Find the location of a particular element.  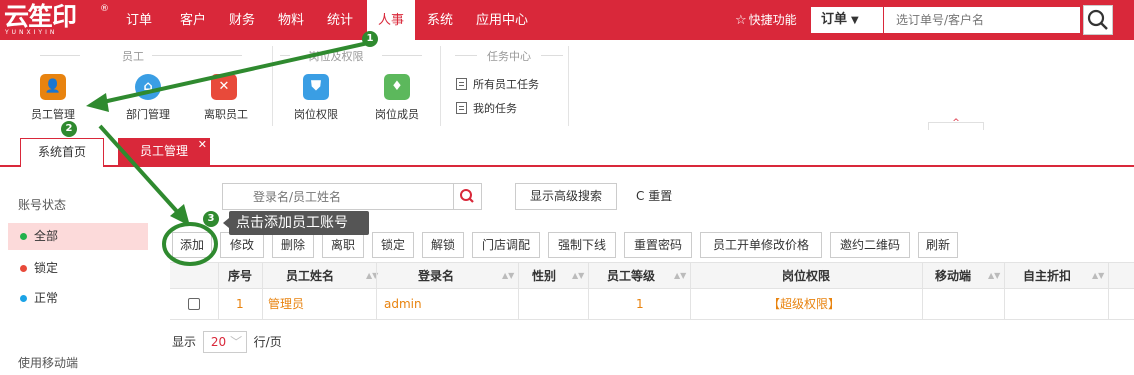

cell-role: 【超级权限】 is located at coordinates (804, 304).